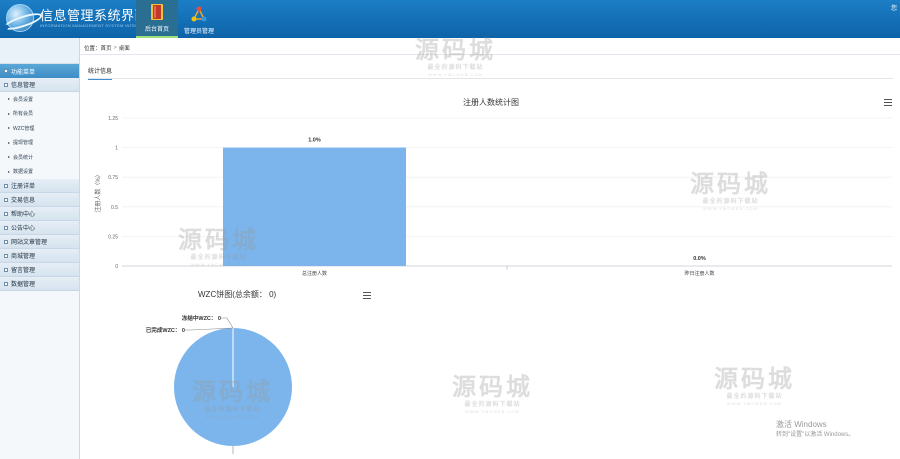 The image size is (900, 459). Describe the element at coordinates (201, 318) in the screenshot. I see `pie-label: 冻结中WZC： 0` at that location.